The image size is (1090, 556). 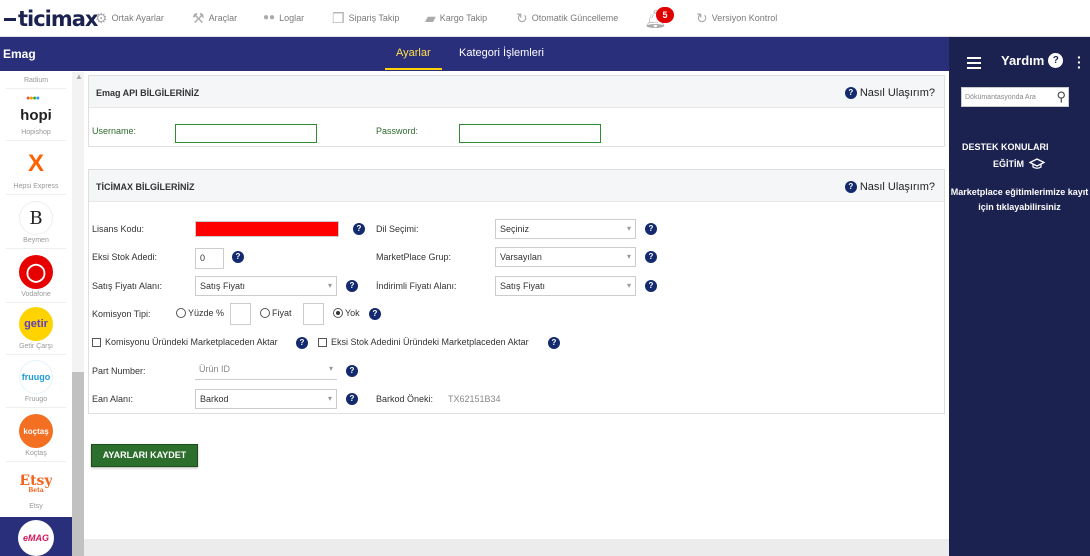 What do you see at coordinates (36, 272) in the screenshot?
I see `vodafone-logo: ◯` at bounding box center [36, 272].